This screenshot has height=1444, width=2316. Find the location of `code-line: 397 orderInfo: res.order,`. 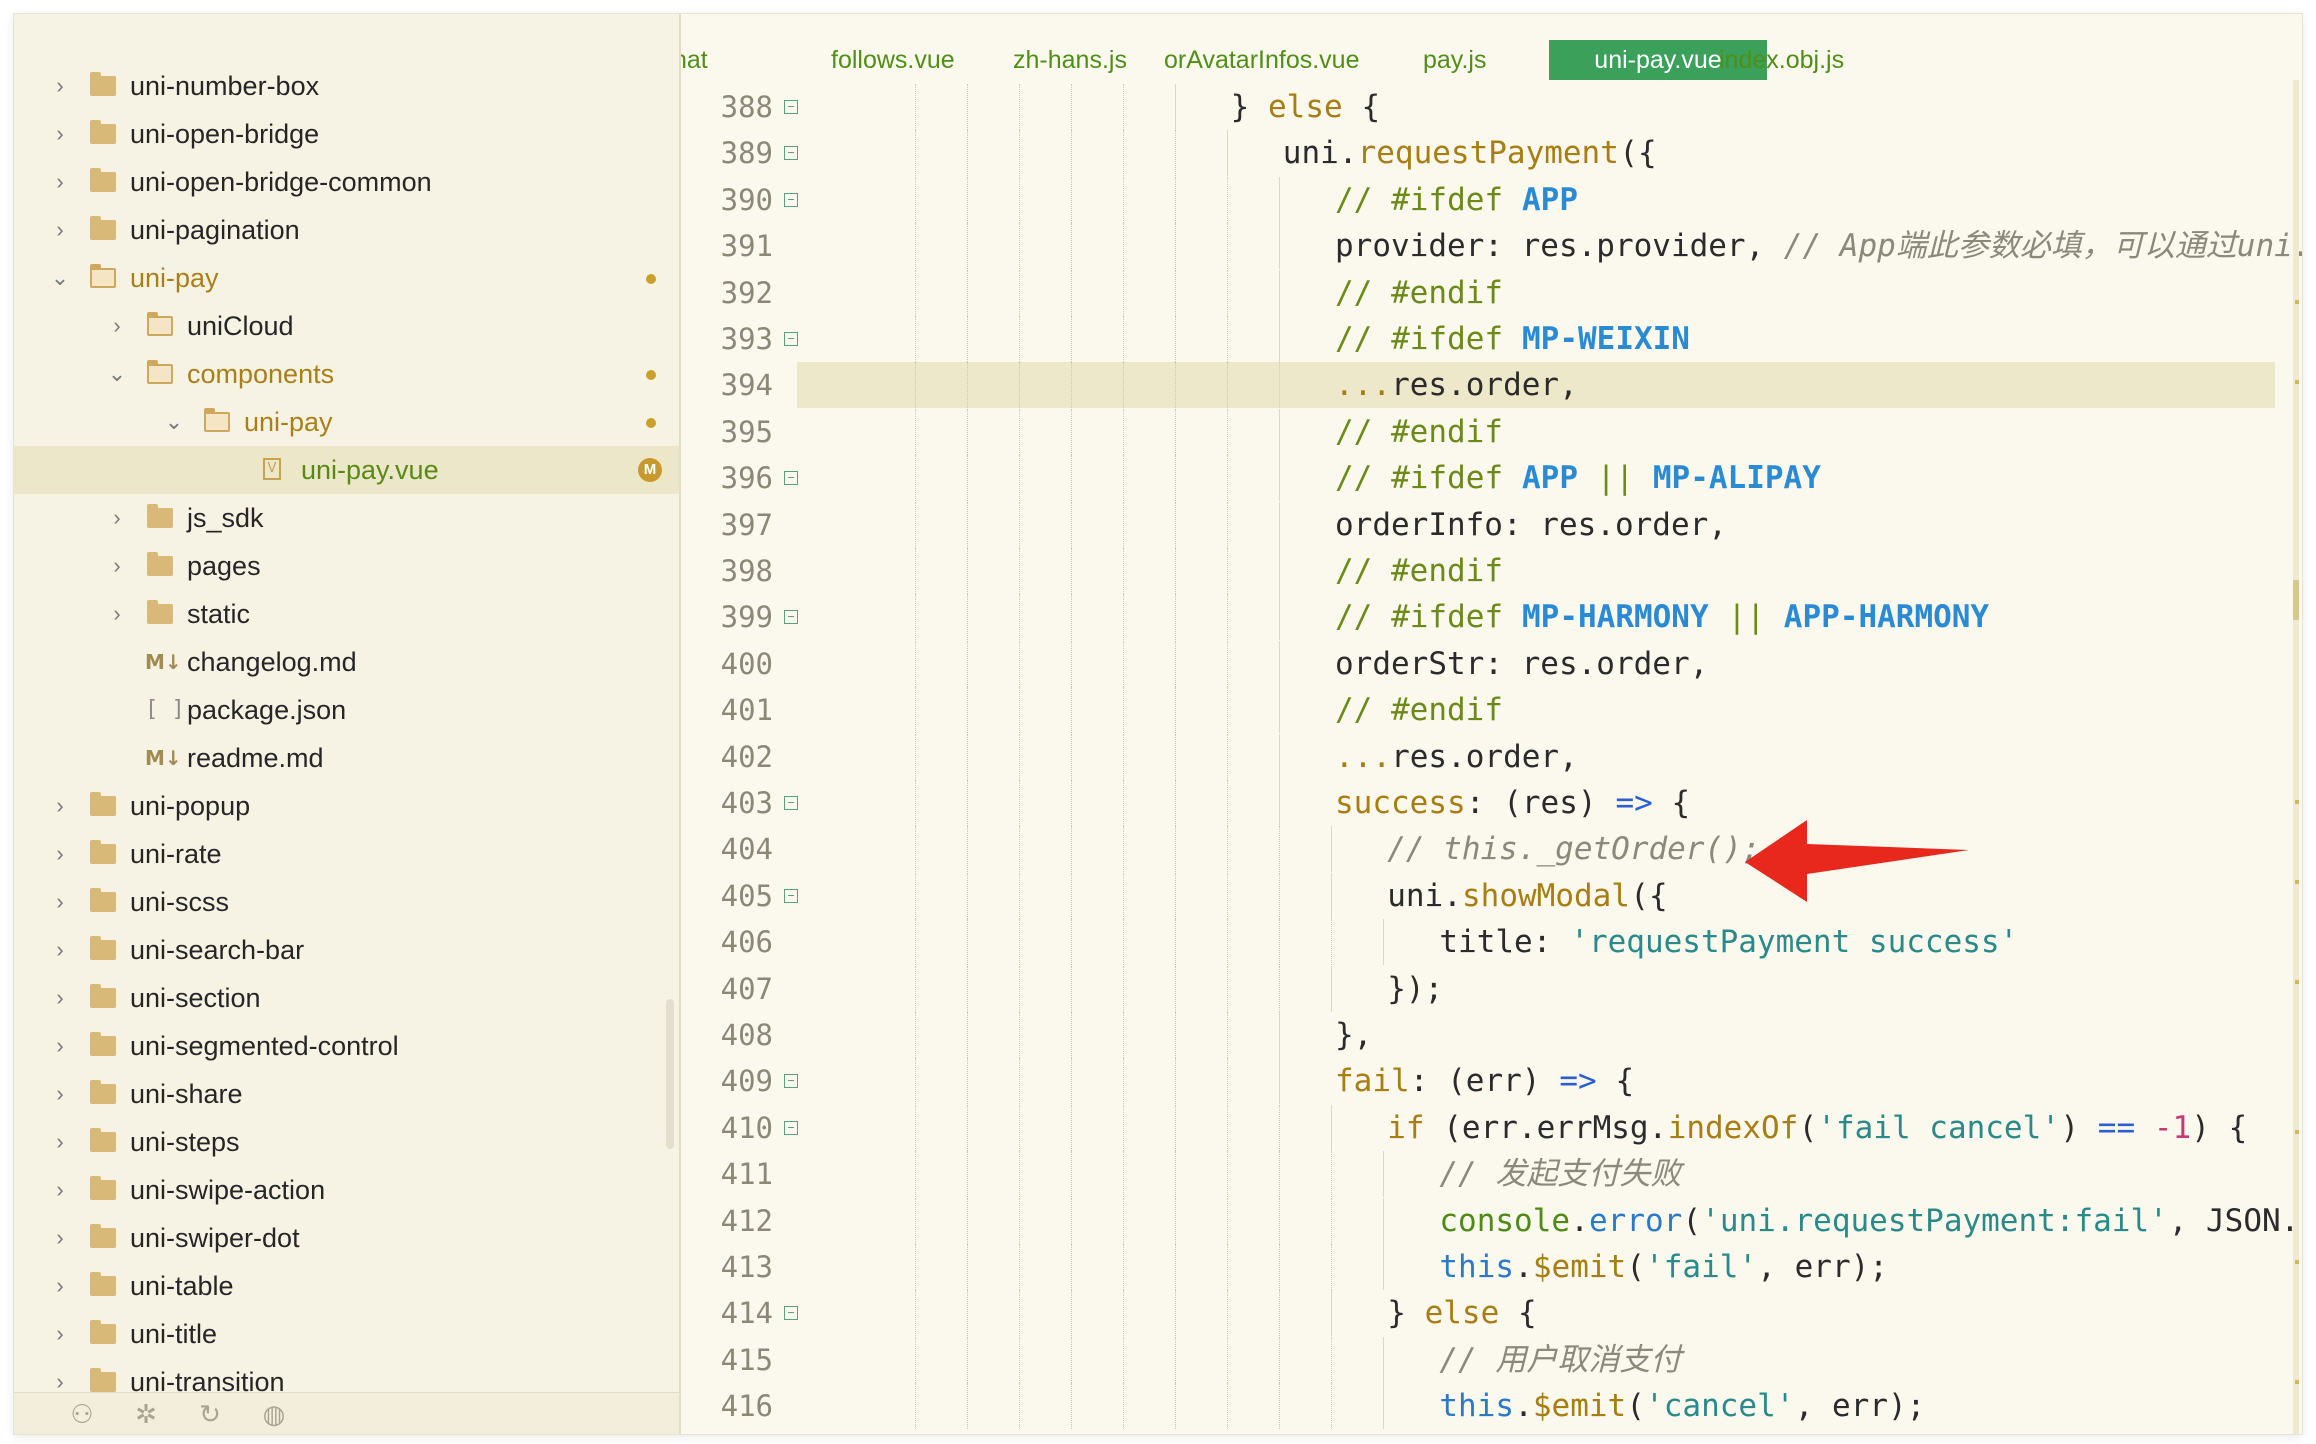

code-line: 397 orderInfo: res.order, is located at coordinates (1491, 524).